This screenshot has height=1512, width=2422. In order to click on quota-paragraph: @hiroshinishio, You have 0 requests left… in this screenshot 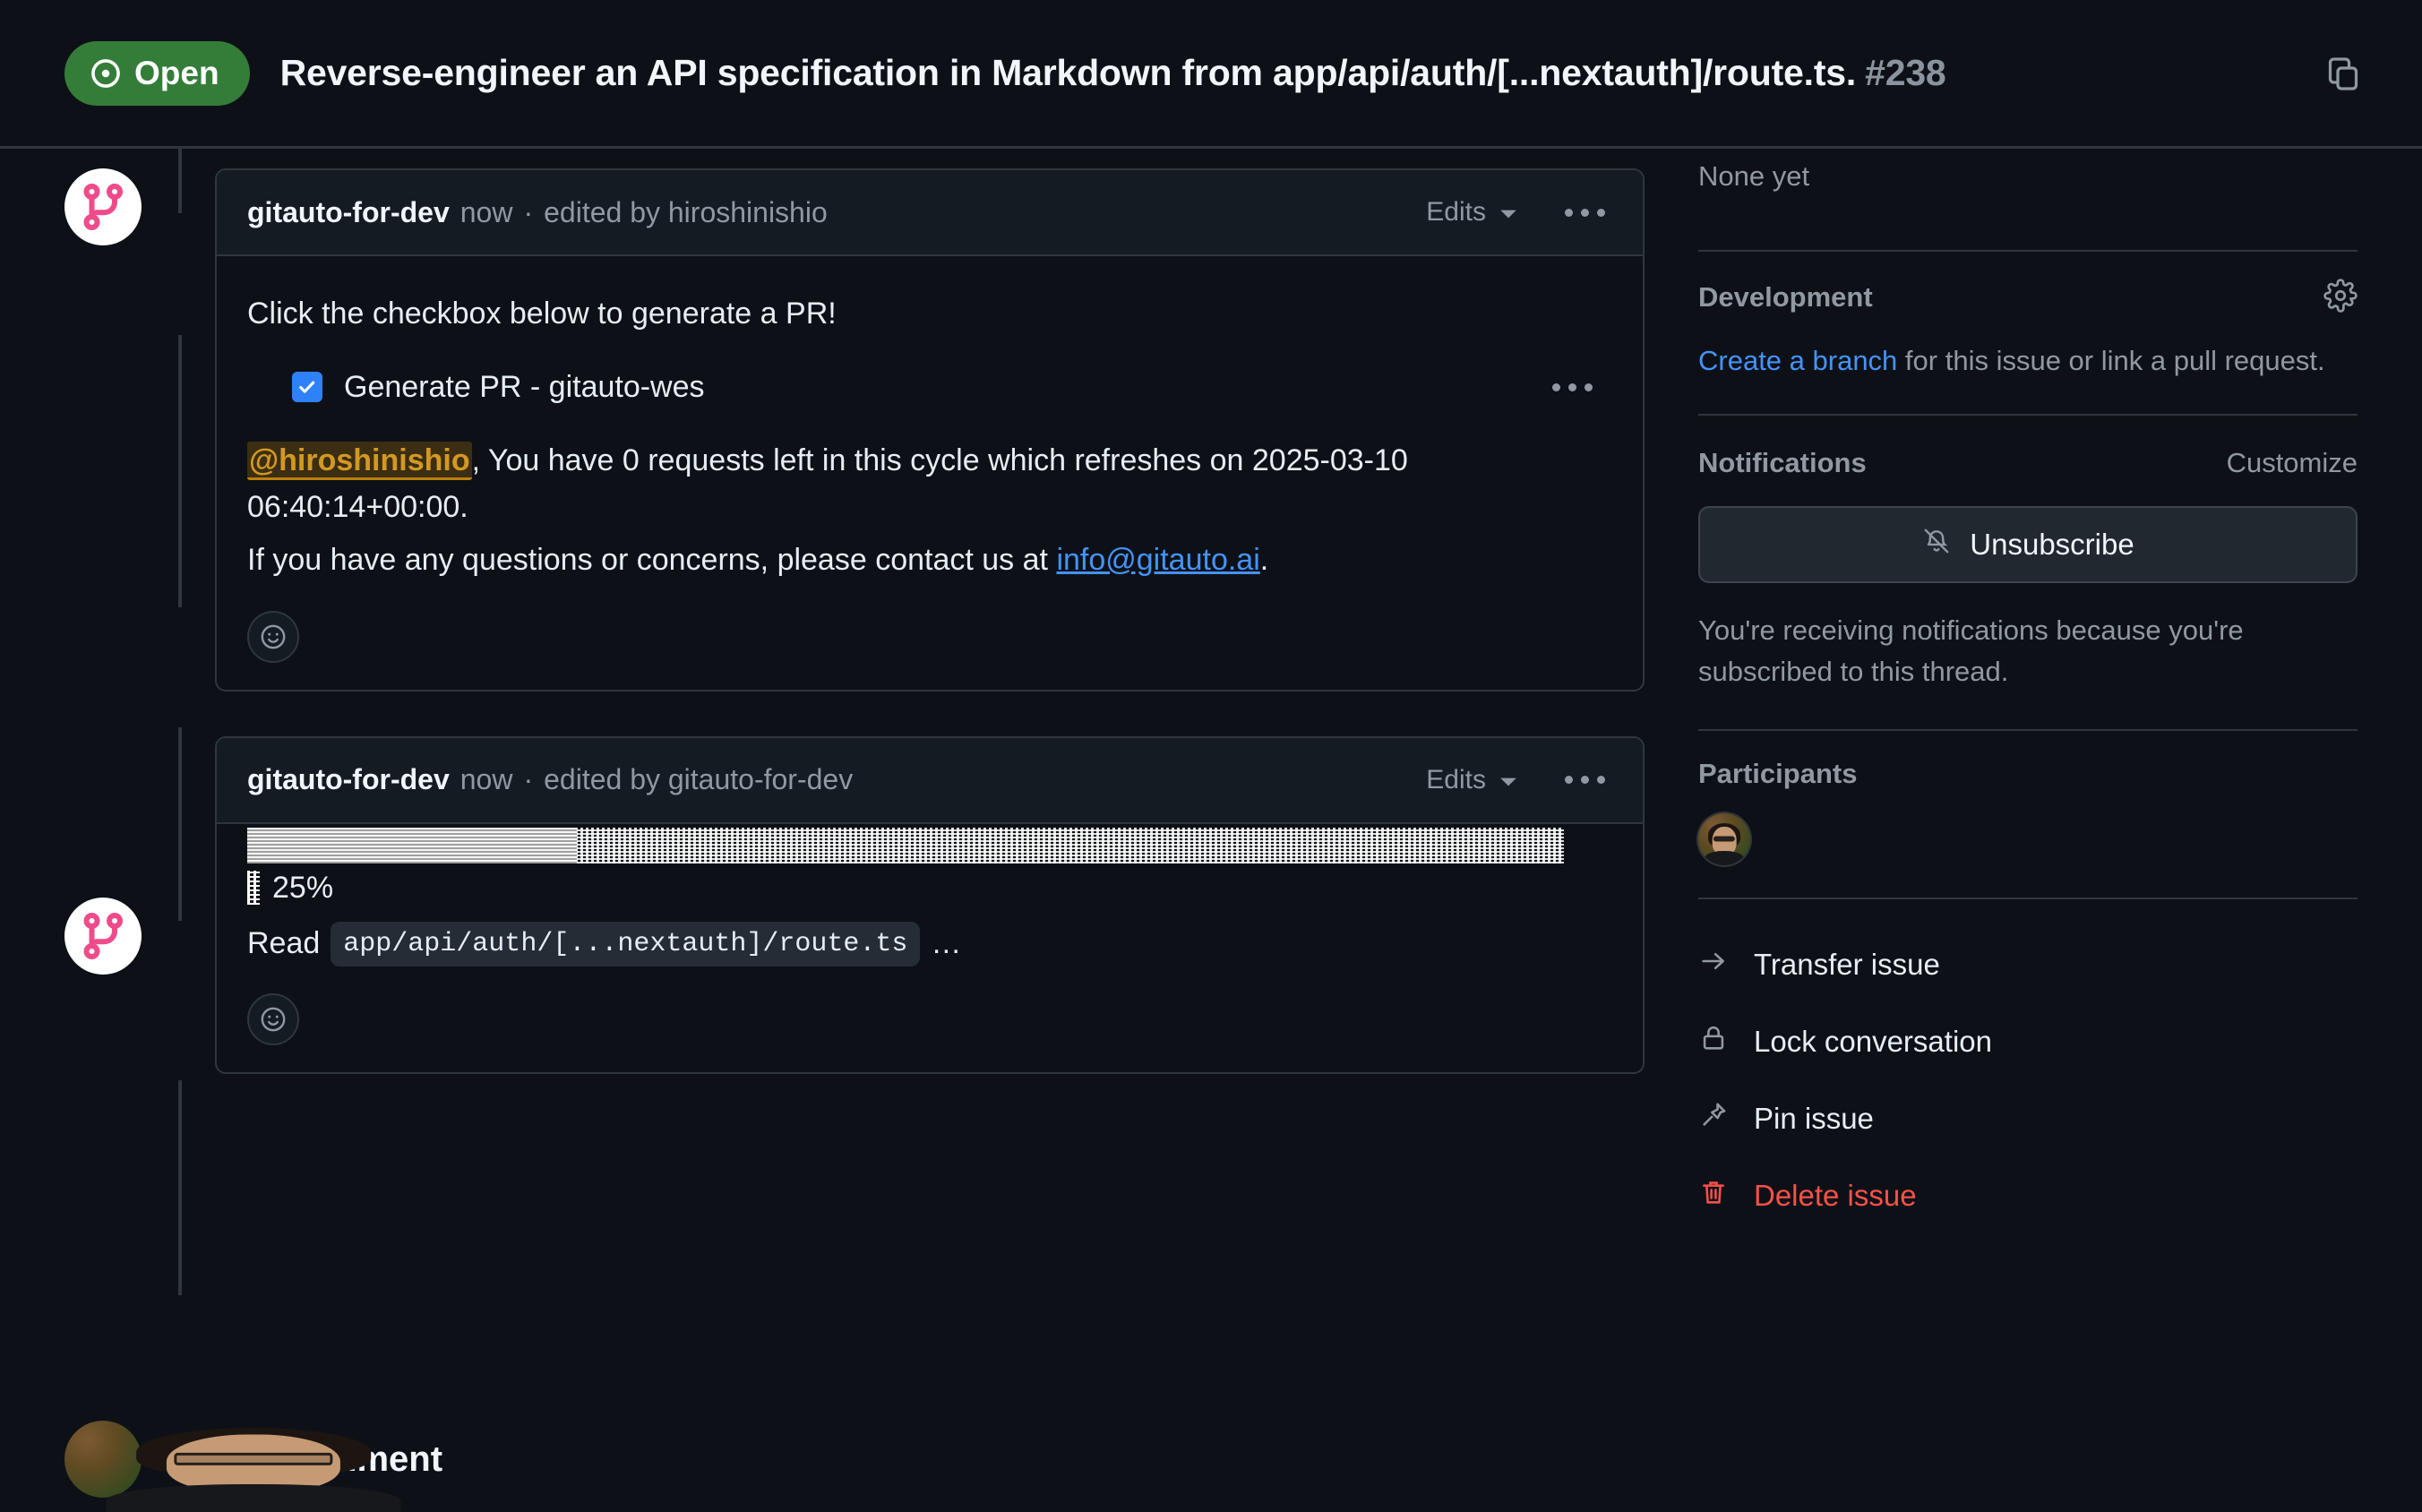, I will do `click(930, 484)`.